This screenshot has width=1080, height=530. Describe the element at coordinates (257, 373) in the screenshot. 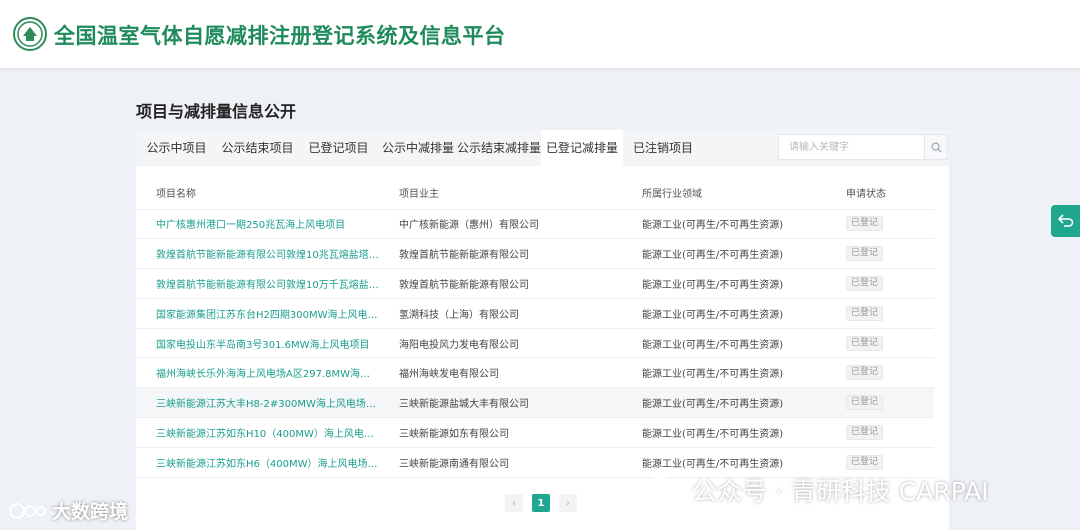

I see `project-name-link: 福州海峡长乐外海海上风电场A区297.8MW海上风电项目` at that location.